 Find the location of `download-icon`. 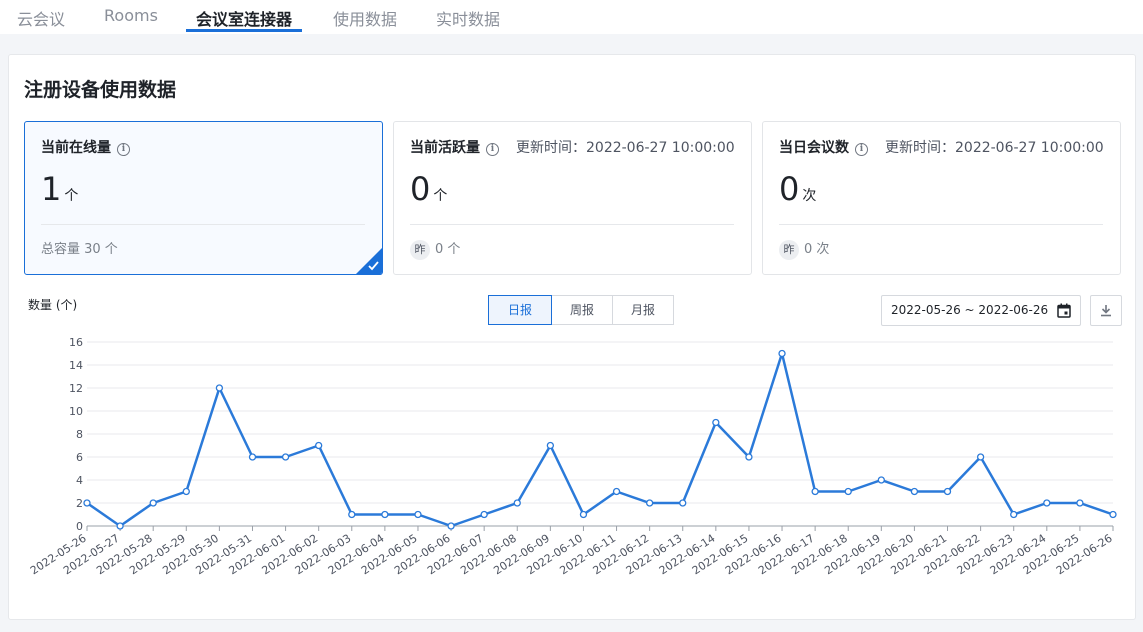

download-icon is located at coordinates (1106, 311).